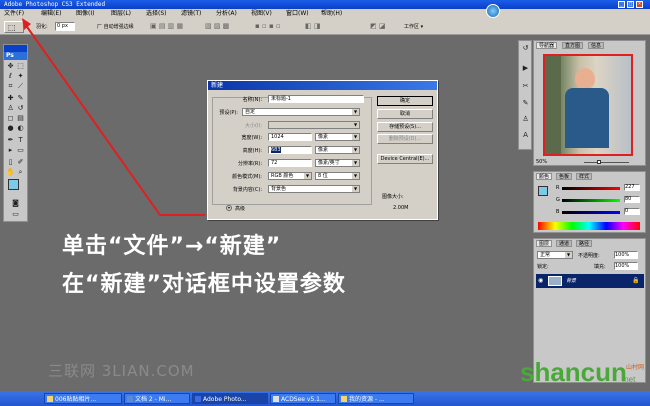 The image size is (650, 406). I want to click on acdsee-icon, so click(276, 399).